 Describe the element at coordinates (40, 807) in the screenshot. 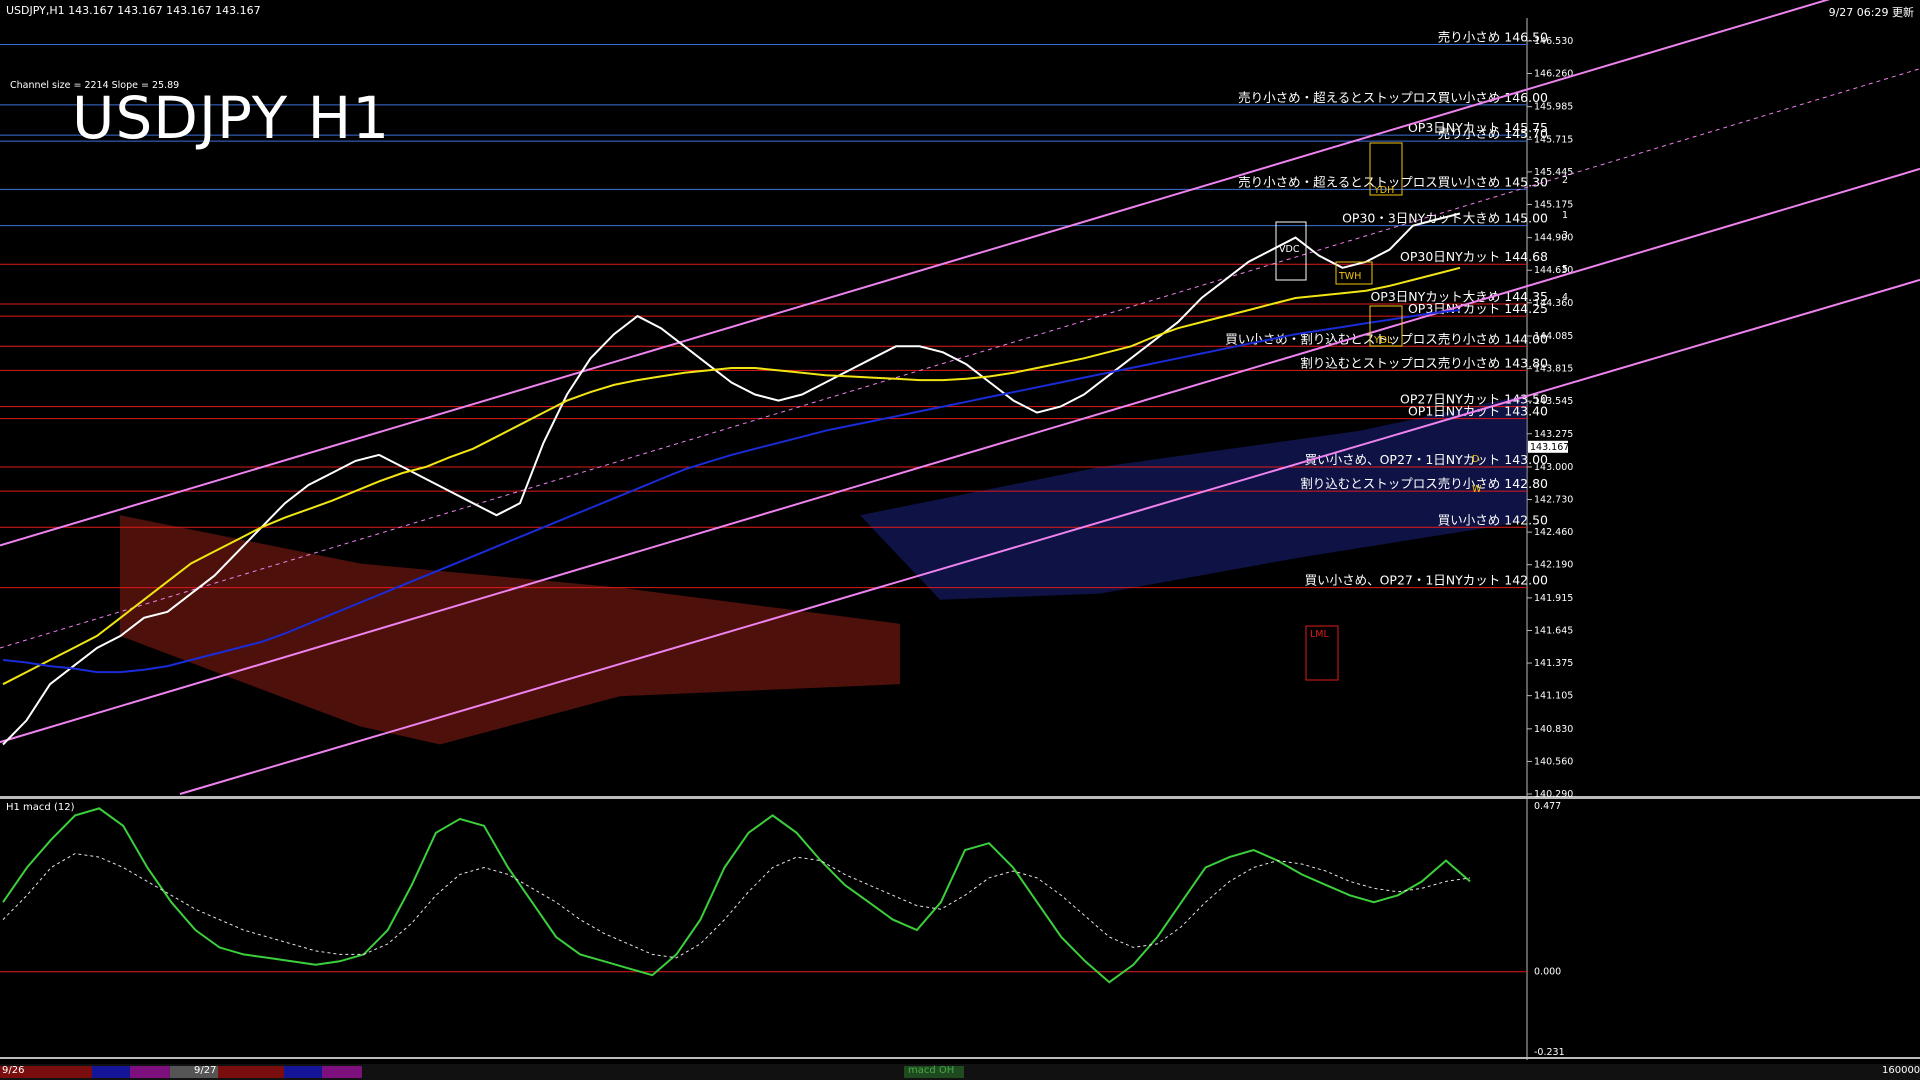

I see `macd-label: H1 macd (12)` at that location.